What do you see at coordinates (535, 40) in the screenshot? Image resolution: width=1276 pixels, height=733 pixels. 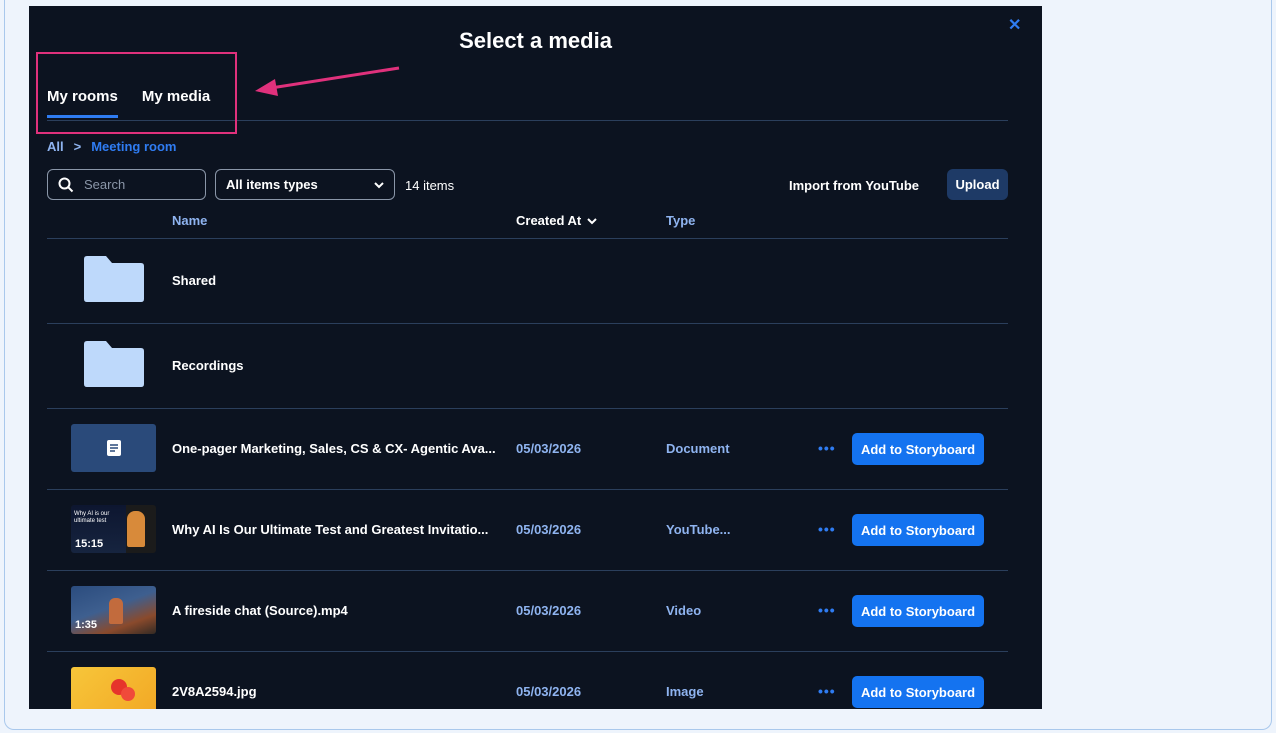 I see `modal-title: Select a media` at bounding box center [535, 40].